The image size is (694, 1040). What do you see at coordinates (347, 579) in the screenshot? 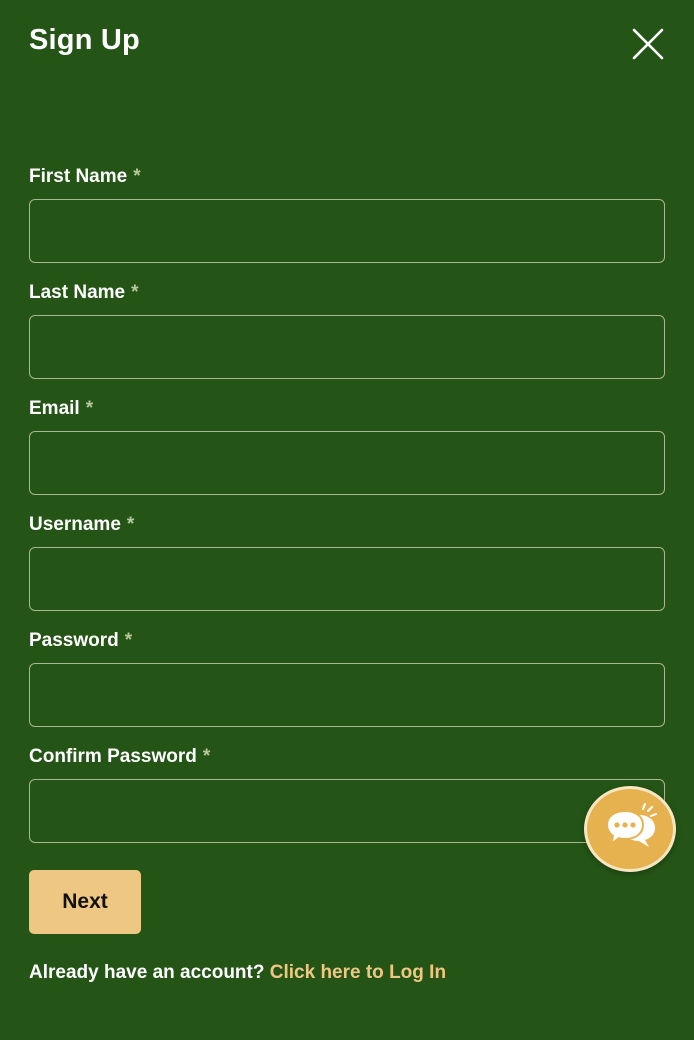
I see `username-input` at bounding box center [347, 579].